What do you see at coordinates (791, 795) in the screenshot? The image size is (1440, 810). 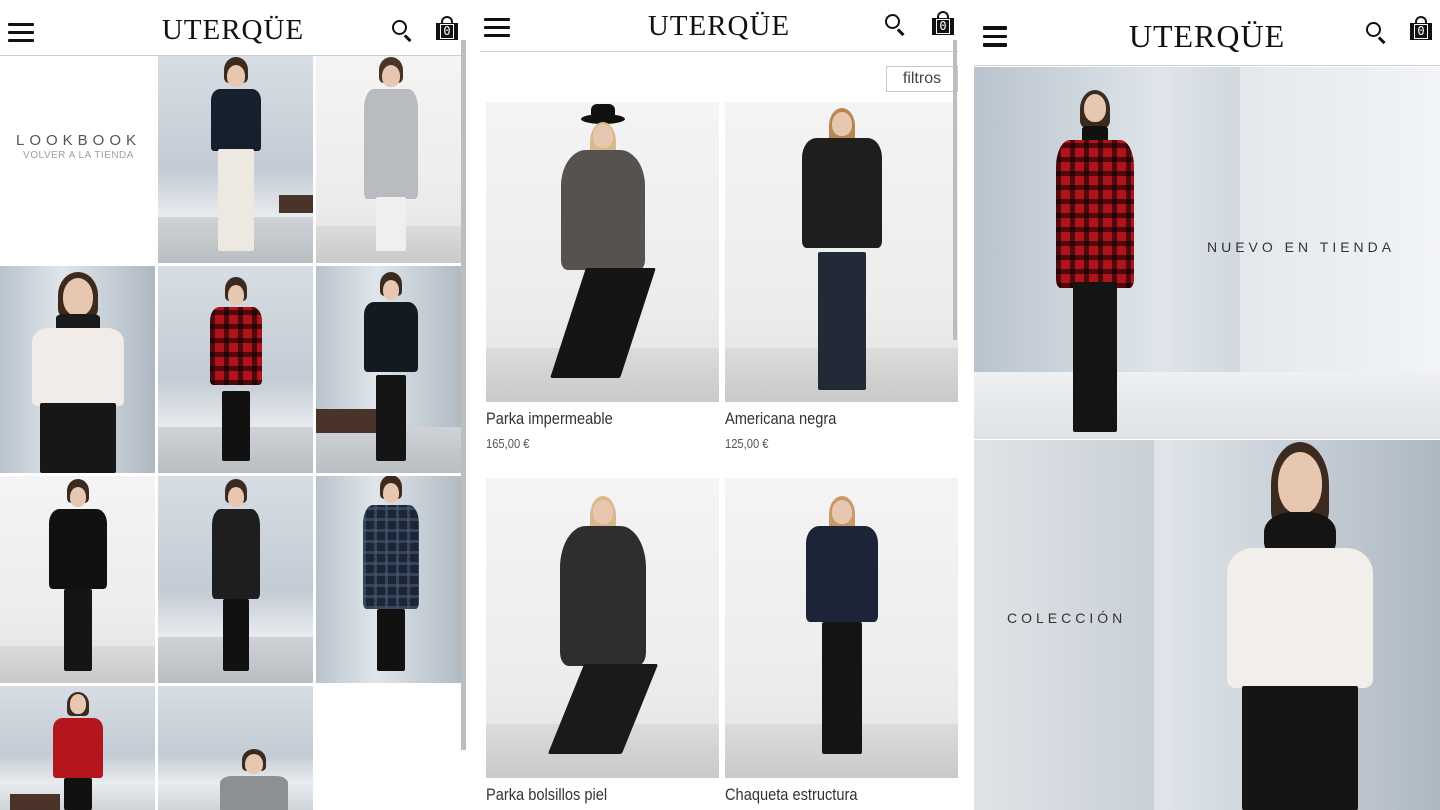 I see `product-name: Chaqueta estructura` at bounding box center [791, 795].